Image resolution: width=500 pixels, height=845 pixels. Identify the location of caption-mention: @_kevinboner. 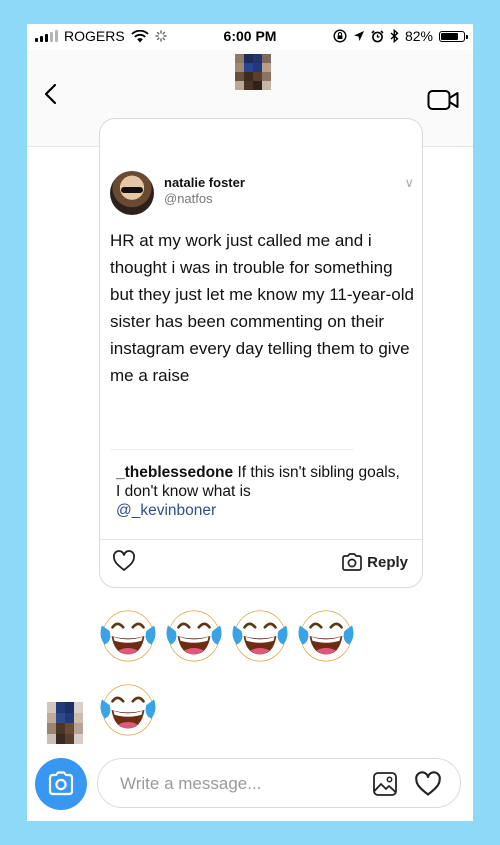
(166, 510).